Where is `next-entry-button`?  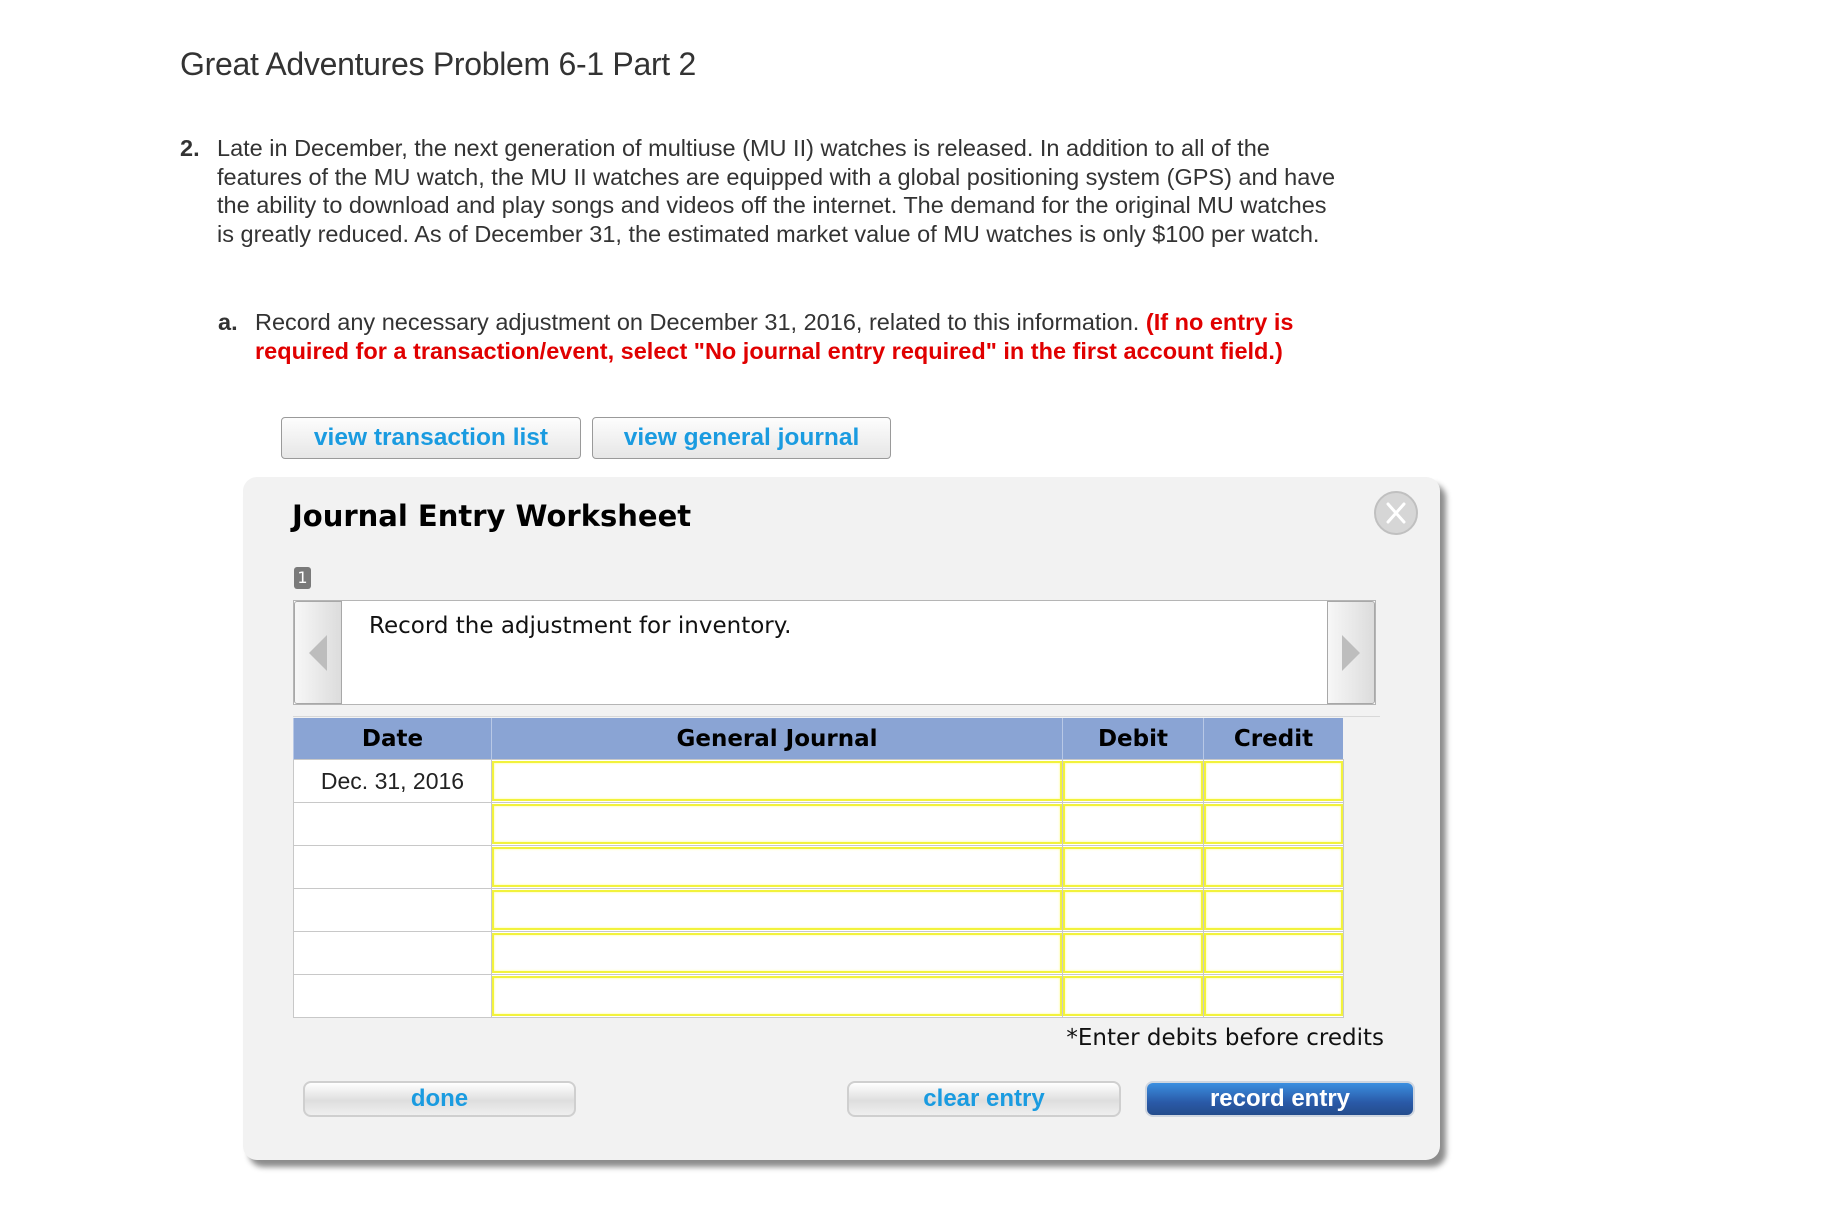
next-entry-button is located at coordinates (1351, 652).